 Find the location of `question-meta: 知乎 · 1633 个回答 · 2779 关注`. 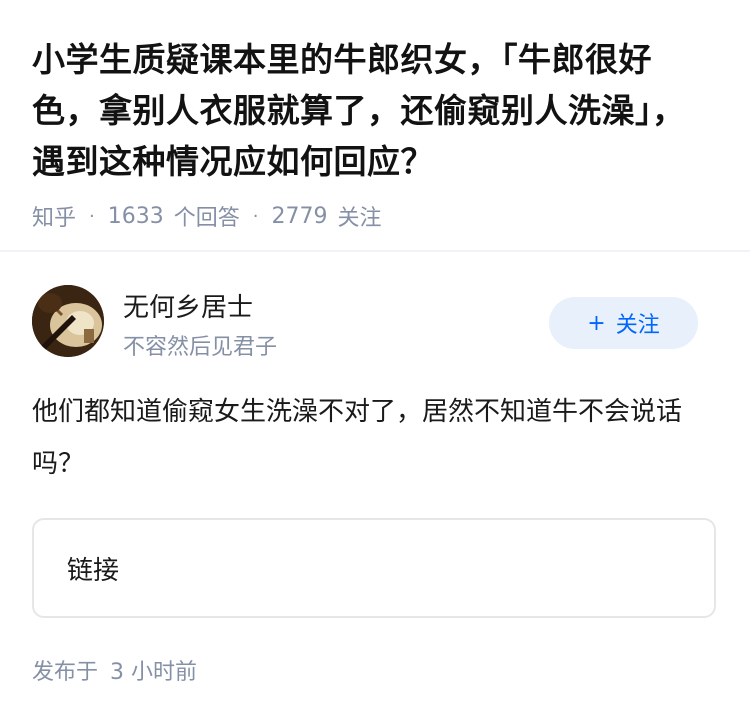

question-meta: 知乎 · 1633 个回答 · 2779 关注 is located at coordinates (375, 216).